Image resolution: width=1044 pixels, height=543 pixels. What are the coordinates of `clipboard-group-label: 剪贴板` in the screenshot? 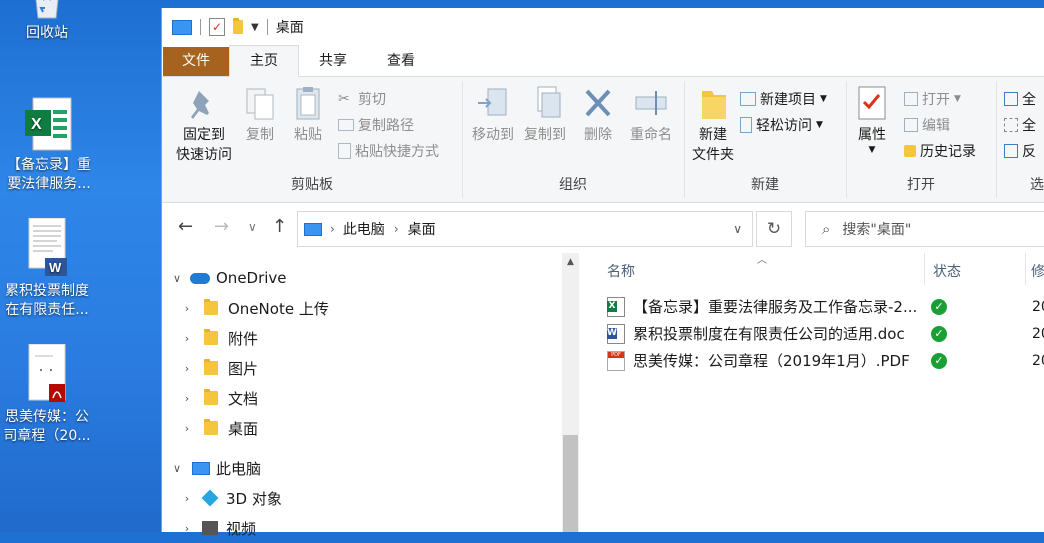 It's located at (312, 185).